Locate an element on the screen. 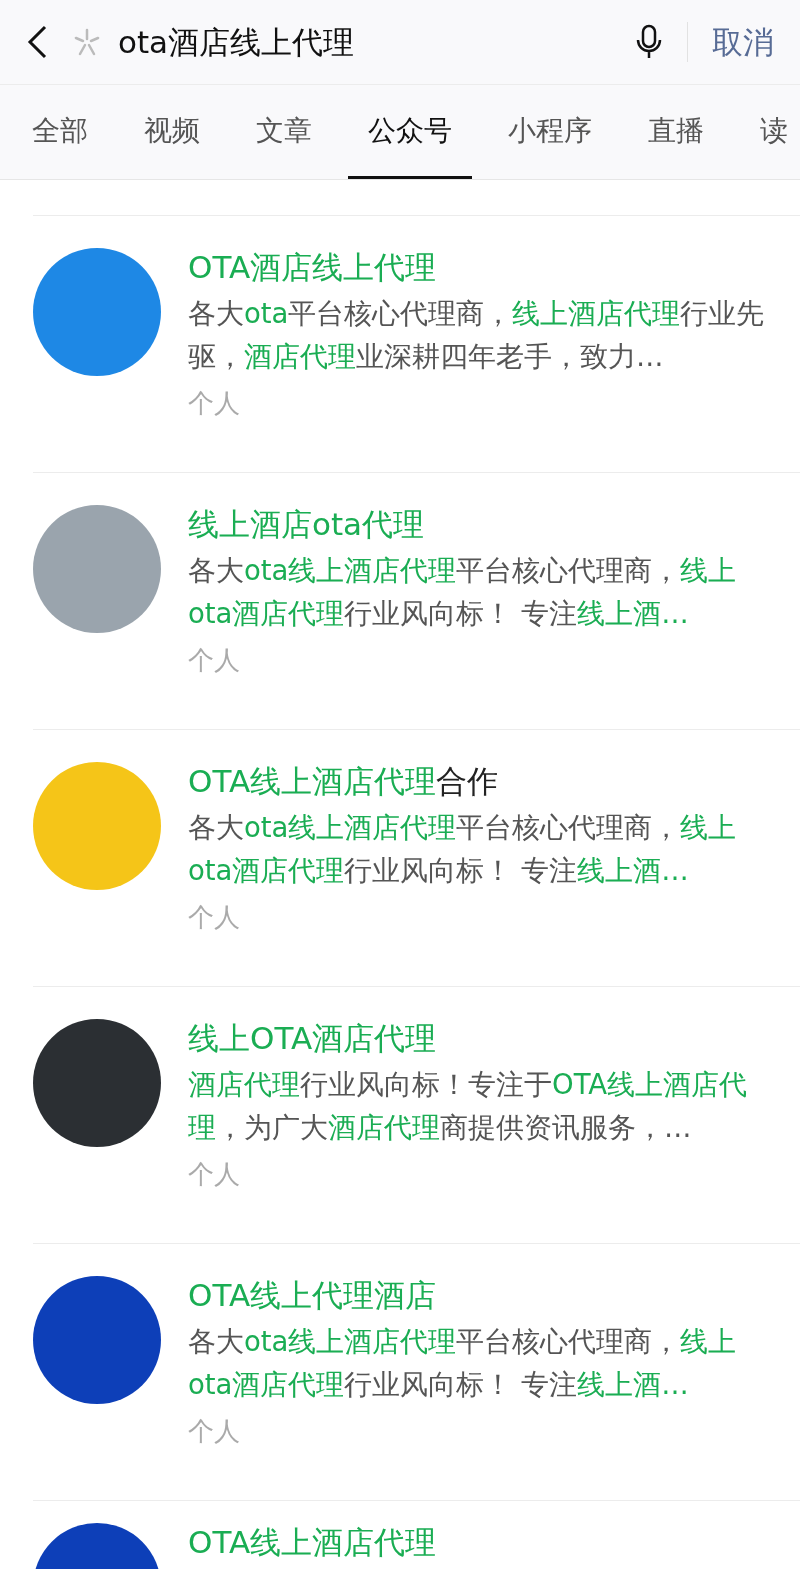 Image resolution: width=800 pixels, height=1569 pixels. tab: 小程序 is located at coordinates (550, 132).